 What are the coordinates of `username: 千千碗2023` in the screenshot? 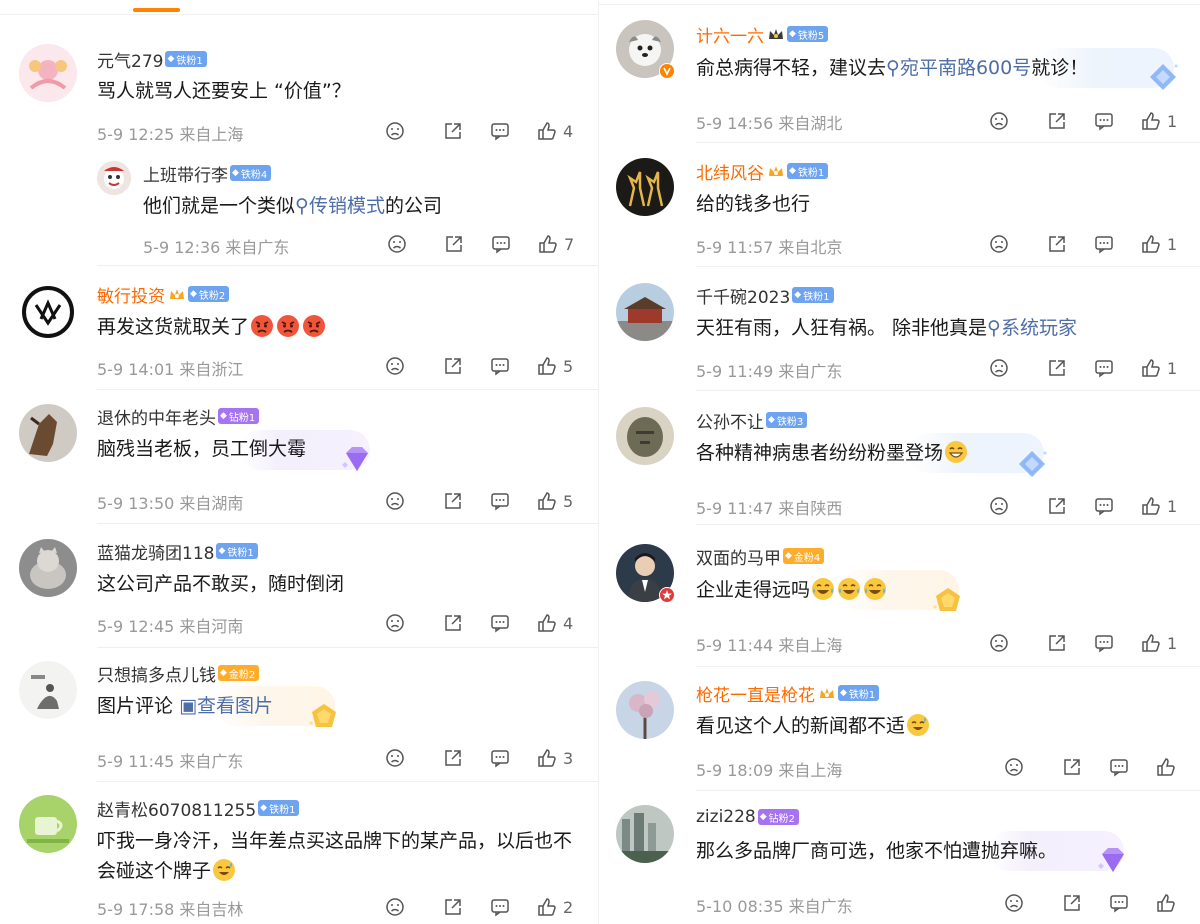 It's located at (743, 295).